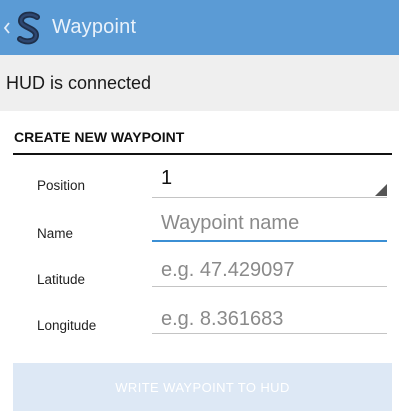  Describe the element at coordinates (199, 83) in the screenshot. I see `connection-status-bar: HUD is connected` at that location.